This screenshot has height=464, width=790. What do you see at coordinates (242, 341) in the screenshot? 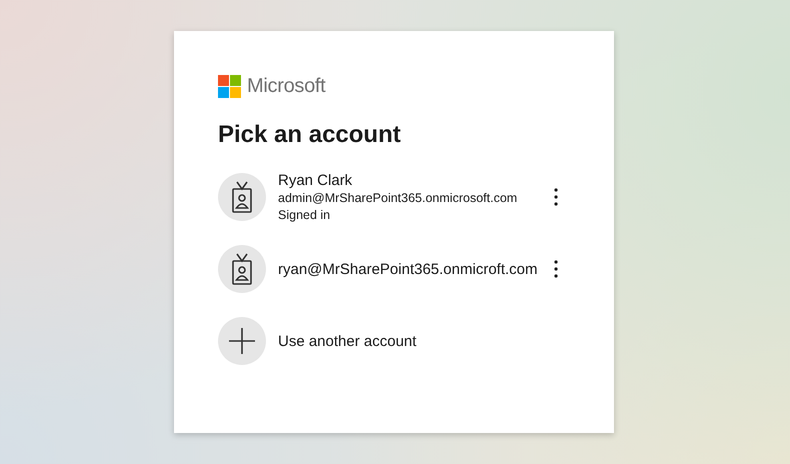
I see `plus-icon` at bounding box center [242, 341].